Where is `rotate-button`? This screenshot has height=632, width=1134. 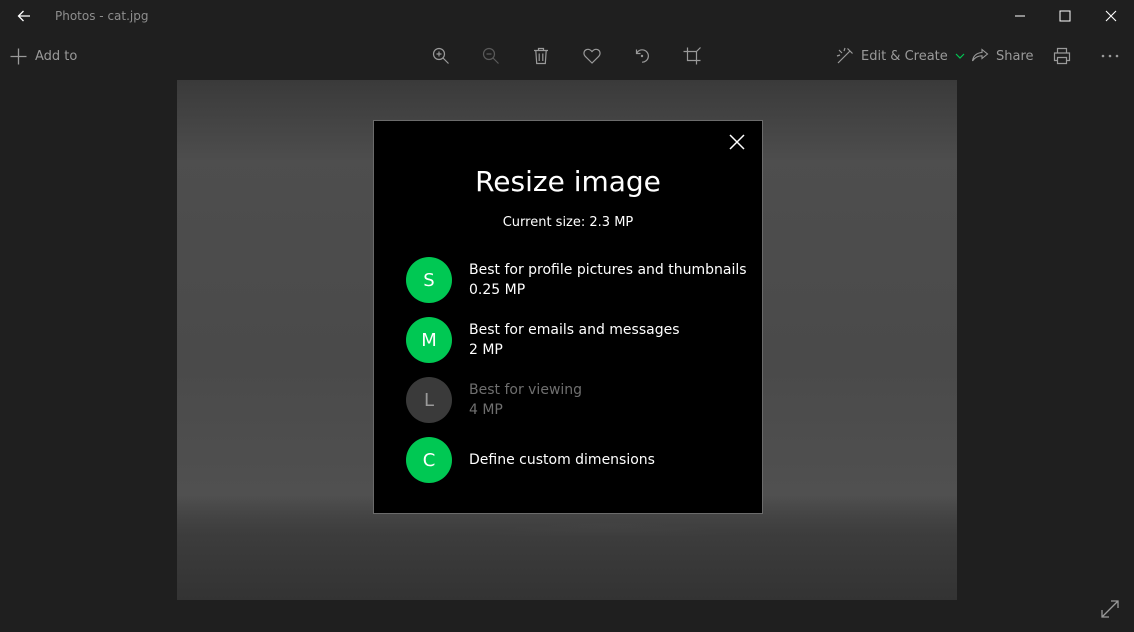 rotate-button is located at coordinates (642, 56).